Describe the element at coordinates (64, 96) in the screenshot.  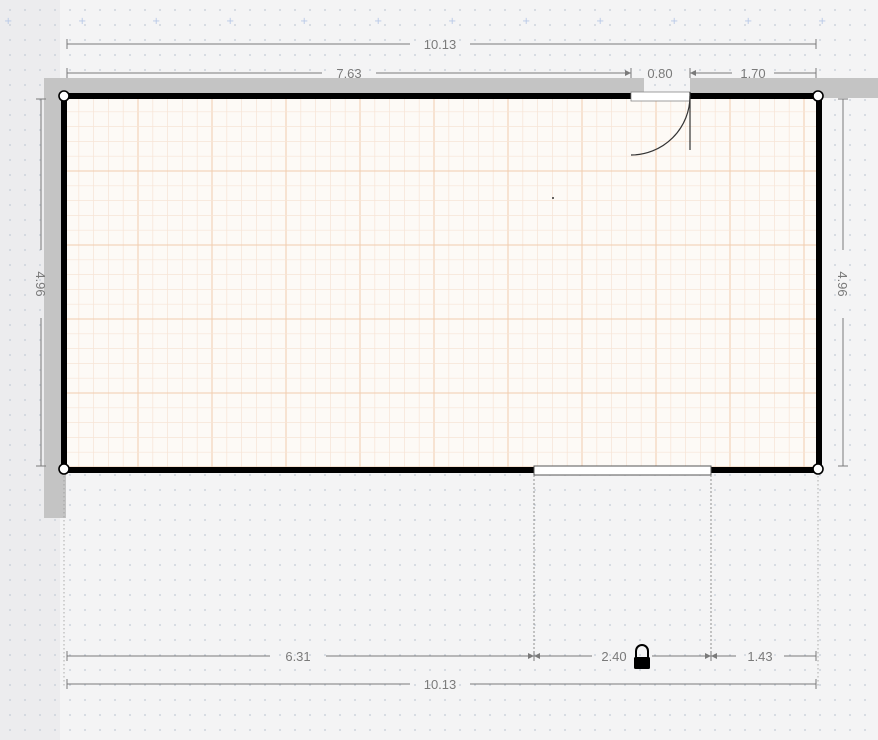
I see `corner-handle-top-left` at that location.